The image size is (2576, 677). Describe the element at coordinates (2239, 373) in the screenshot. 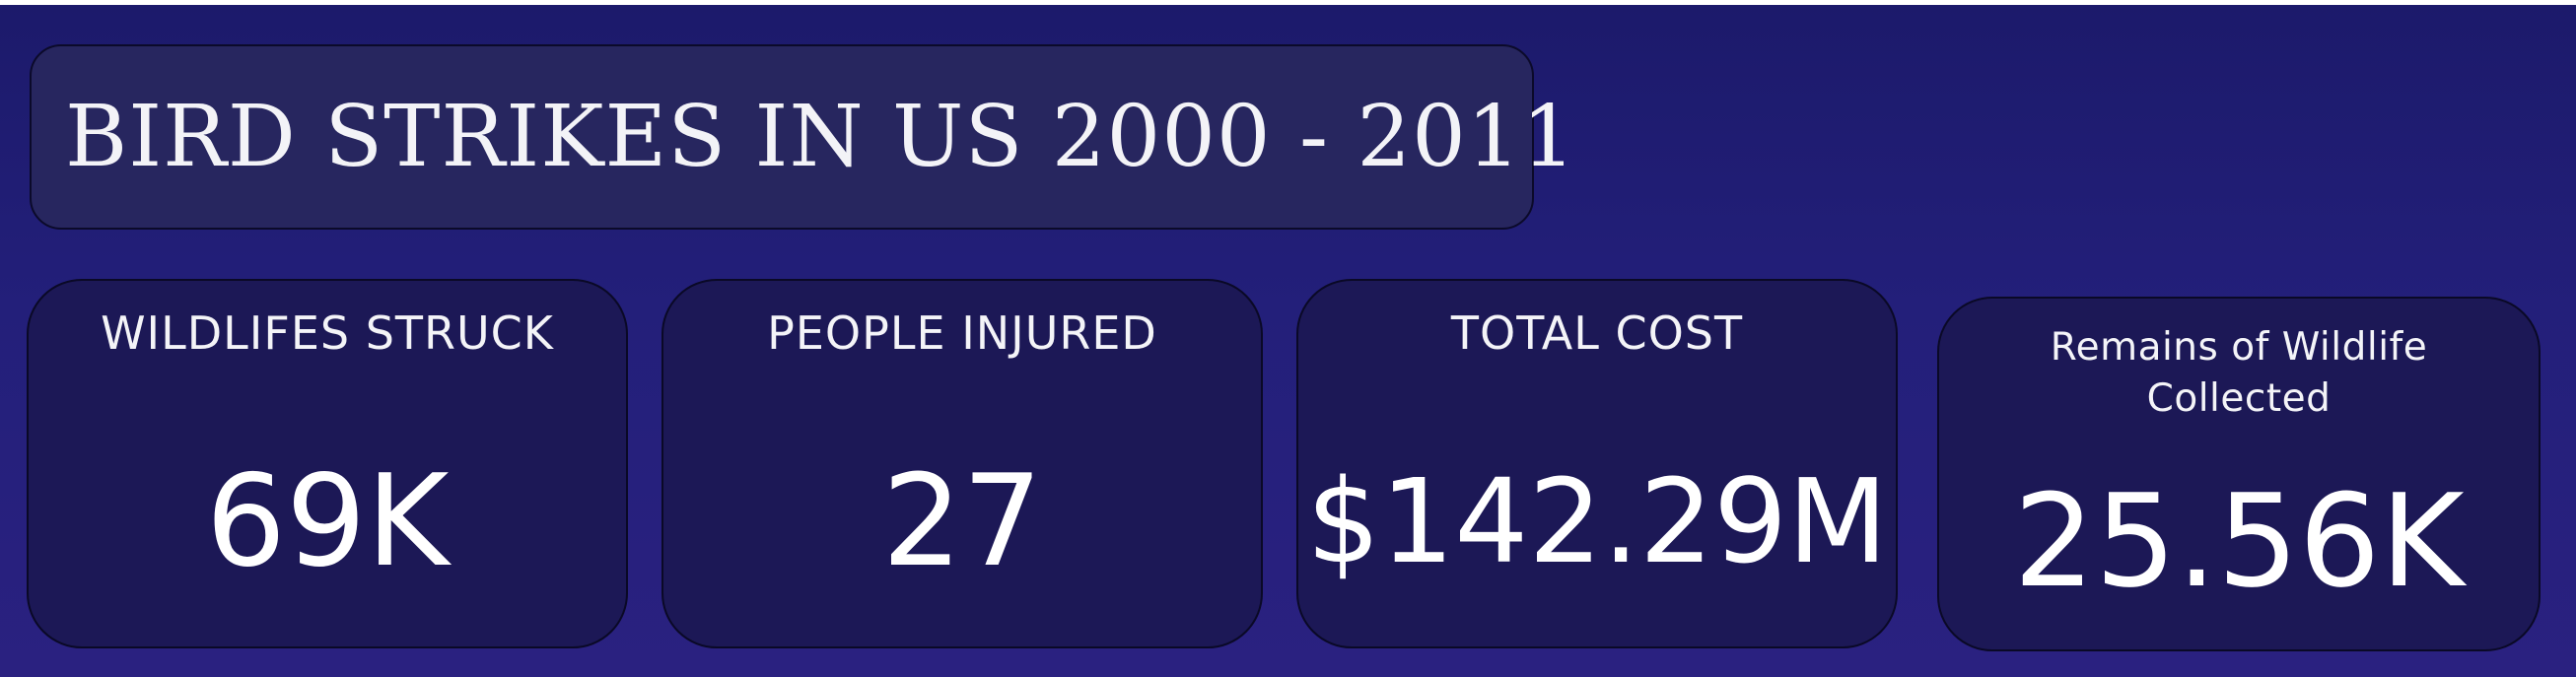

I see `kpi-label: Remains of Wildlife Collected` at that location.